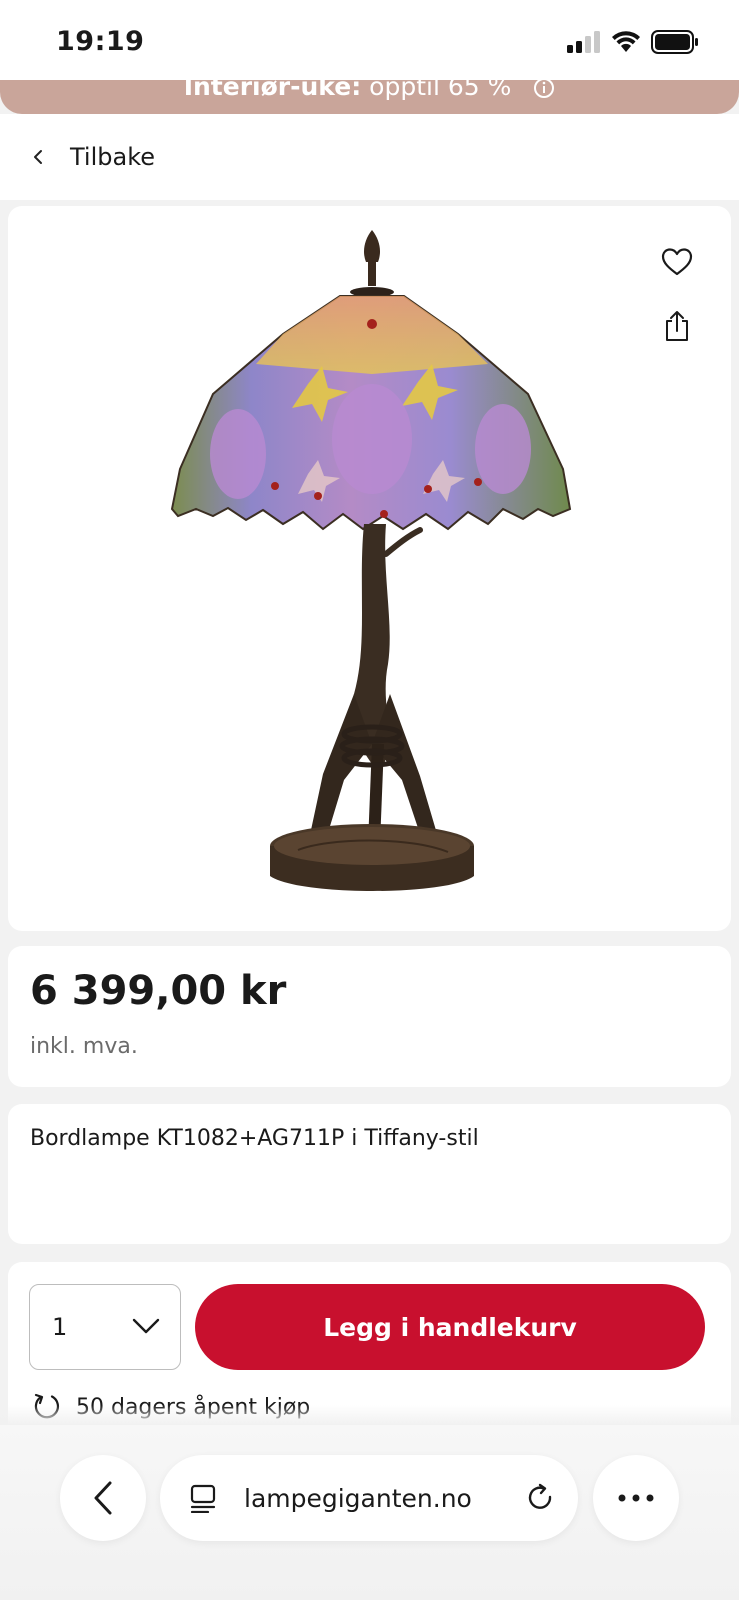 The image size is (739, 1600). What do you see at coordinates (105, 1327) in the screenshot?
I see `quantity-select: 1` at bounding box center [105, 1327].